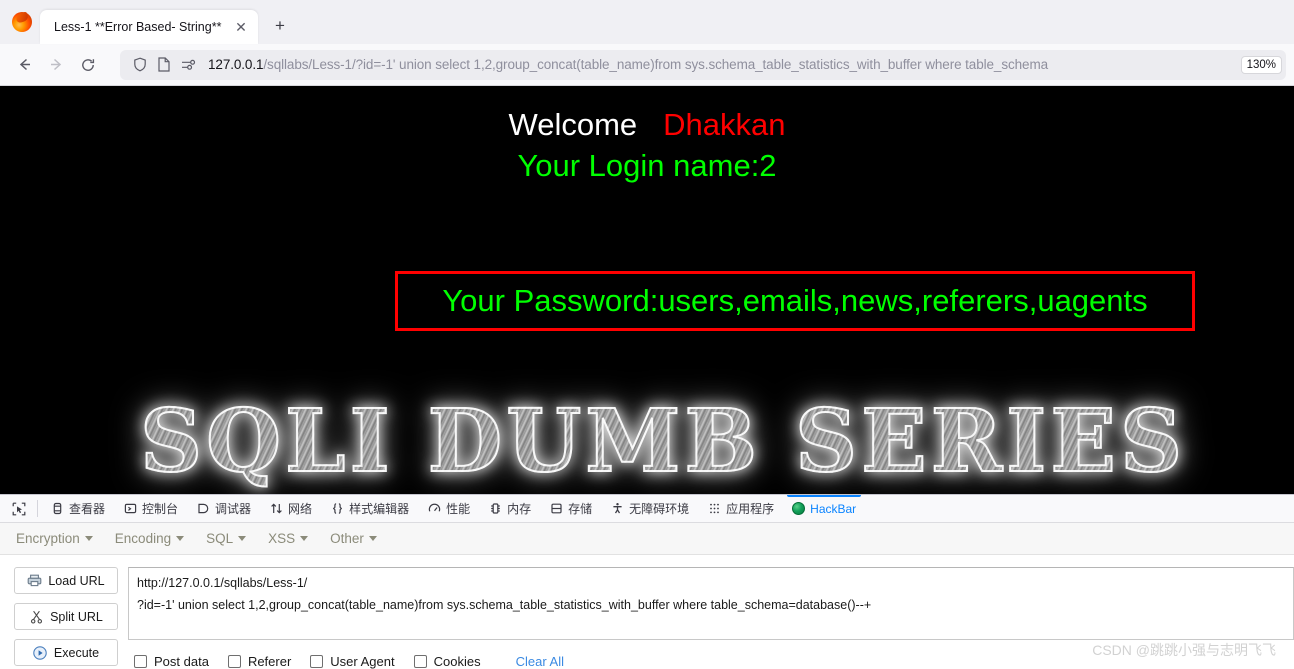 This screenshot has height=669, width=1294. Describe the element at coordinates (164, 65) in the screenshot. I see `page-icon` at that location.